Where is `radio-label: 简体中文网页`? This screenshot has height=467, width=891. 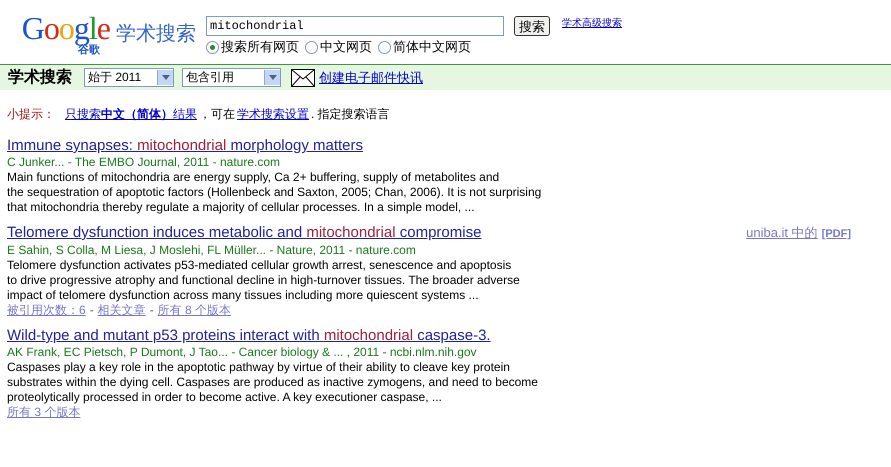 radio-label: 简体中文网页 is located at coordinates (432, 47).